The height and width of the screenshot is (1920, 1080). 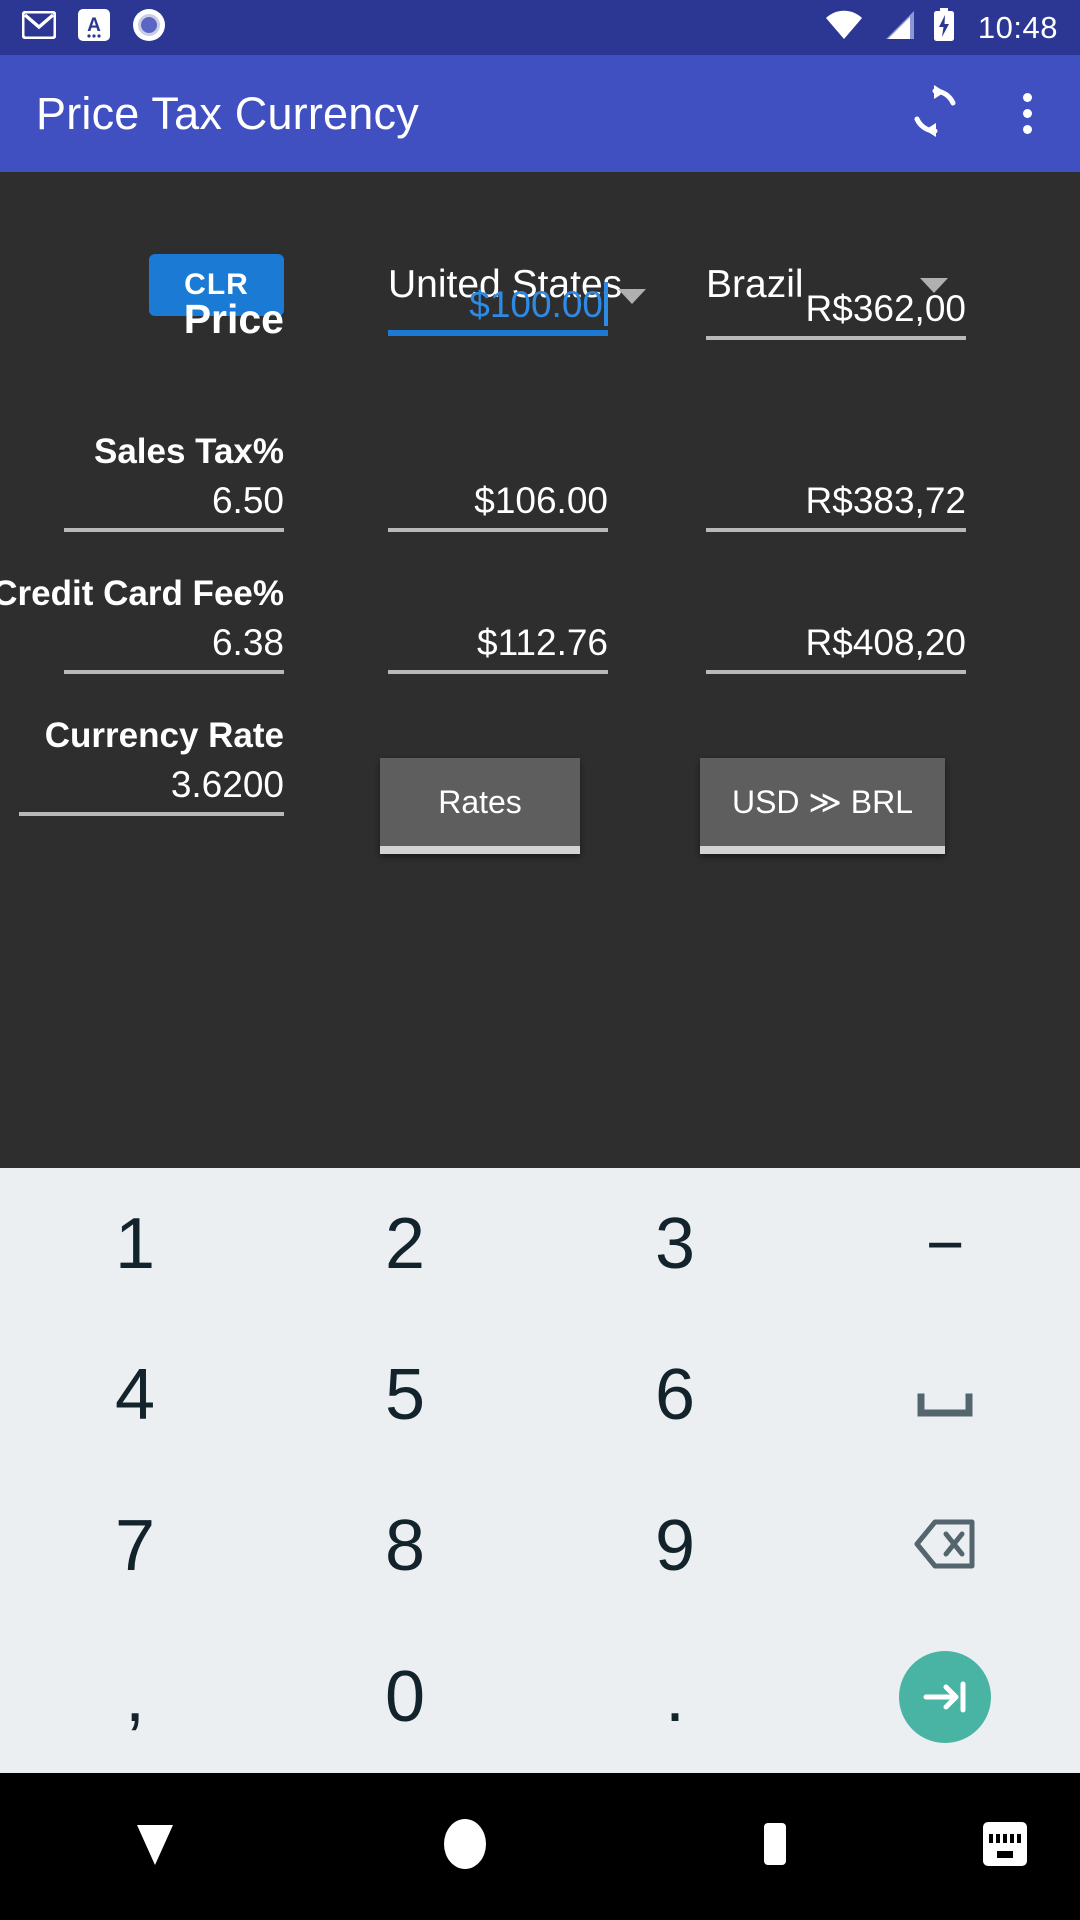 I want to click on key-4: 4, so click(x=135, y=1394).